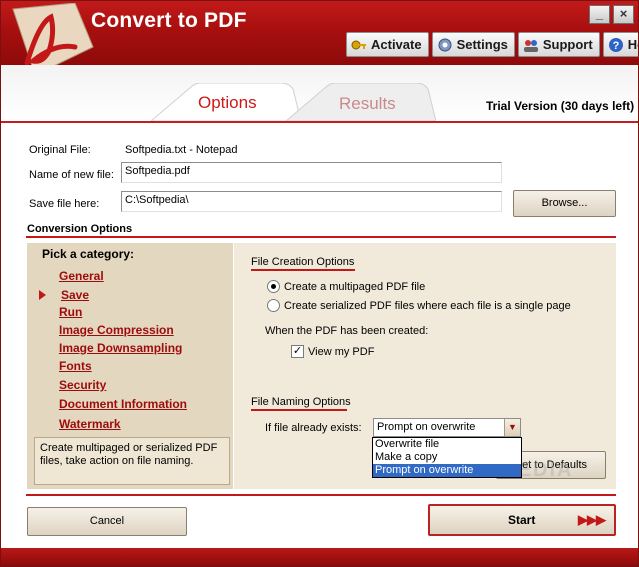  What do you see at coordinates (297, 351) in the screenshot?
I see `view-pdf-checkbox: ✓` at bounding box center [297, 351].